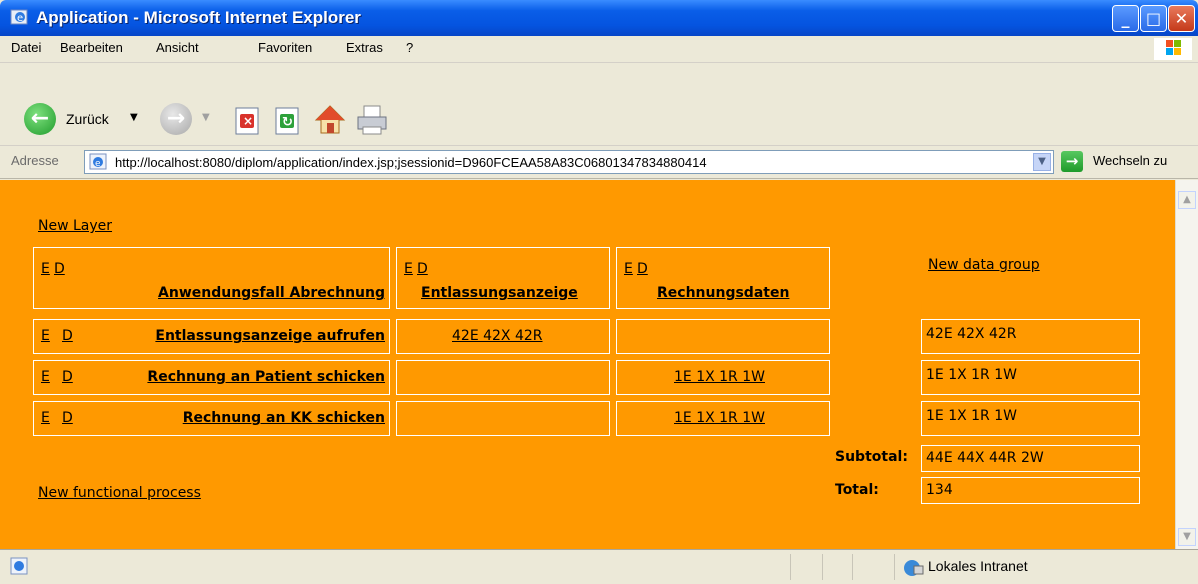 The height and width of the screenshot is (584, 1198). I want to click on forward-arrow-icon: →, so click(176, 119).